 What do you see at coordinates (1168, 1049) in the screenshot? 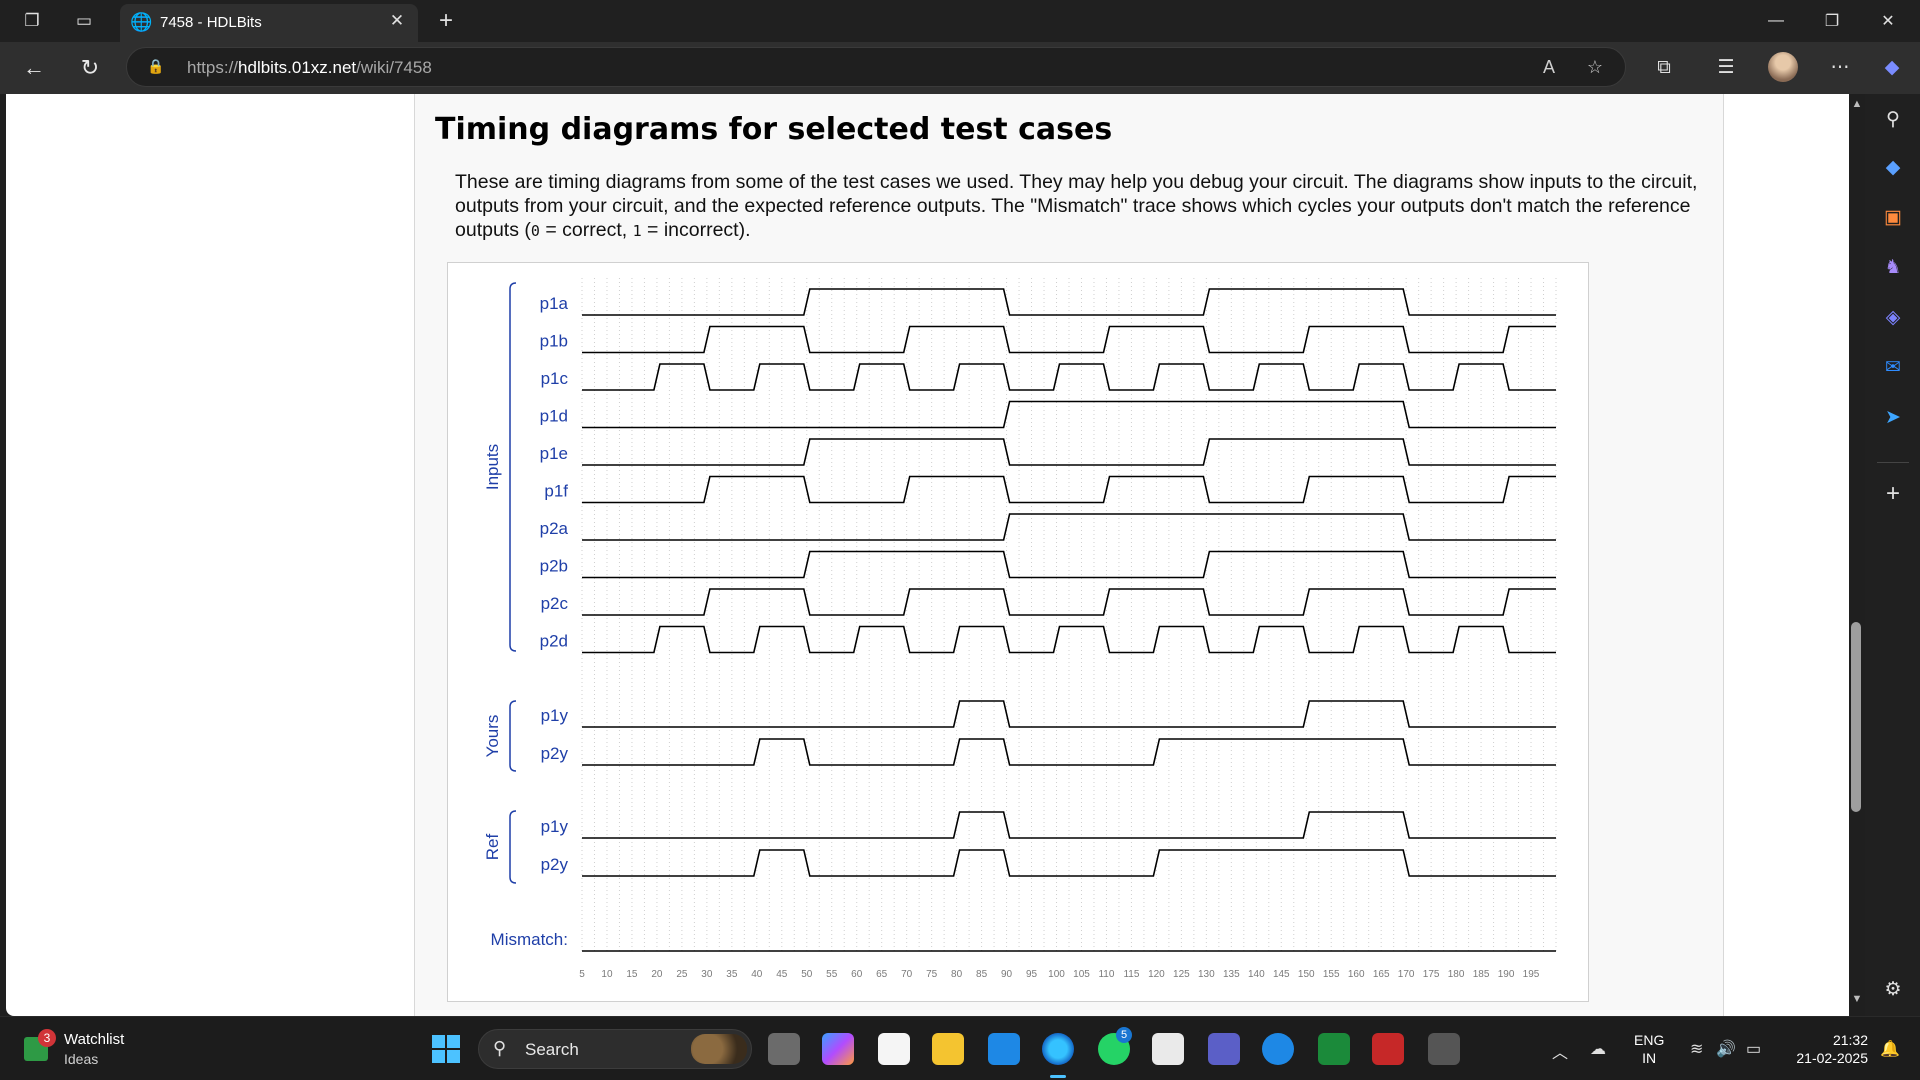
I see `store-icon` at bounding box center [1168, 1049].